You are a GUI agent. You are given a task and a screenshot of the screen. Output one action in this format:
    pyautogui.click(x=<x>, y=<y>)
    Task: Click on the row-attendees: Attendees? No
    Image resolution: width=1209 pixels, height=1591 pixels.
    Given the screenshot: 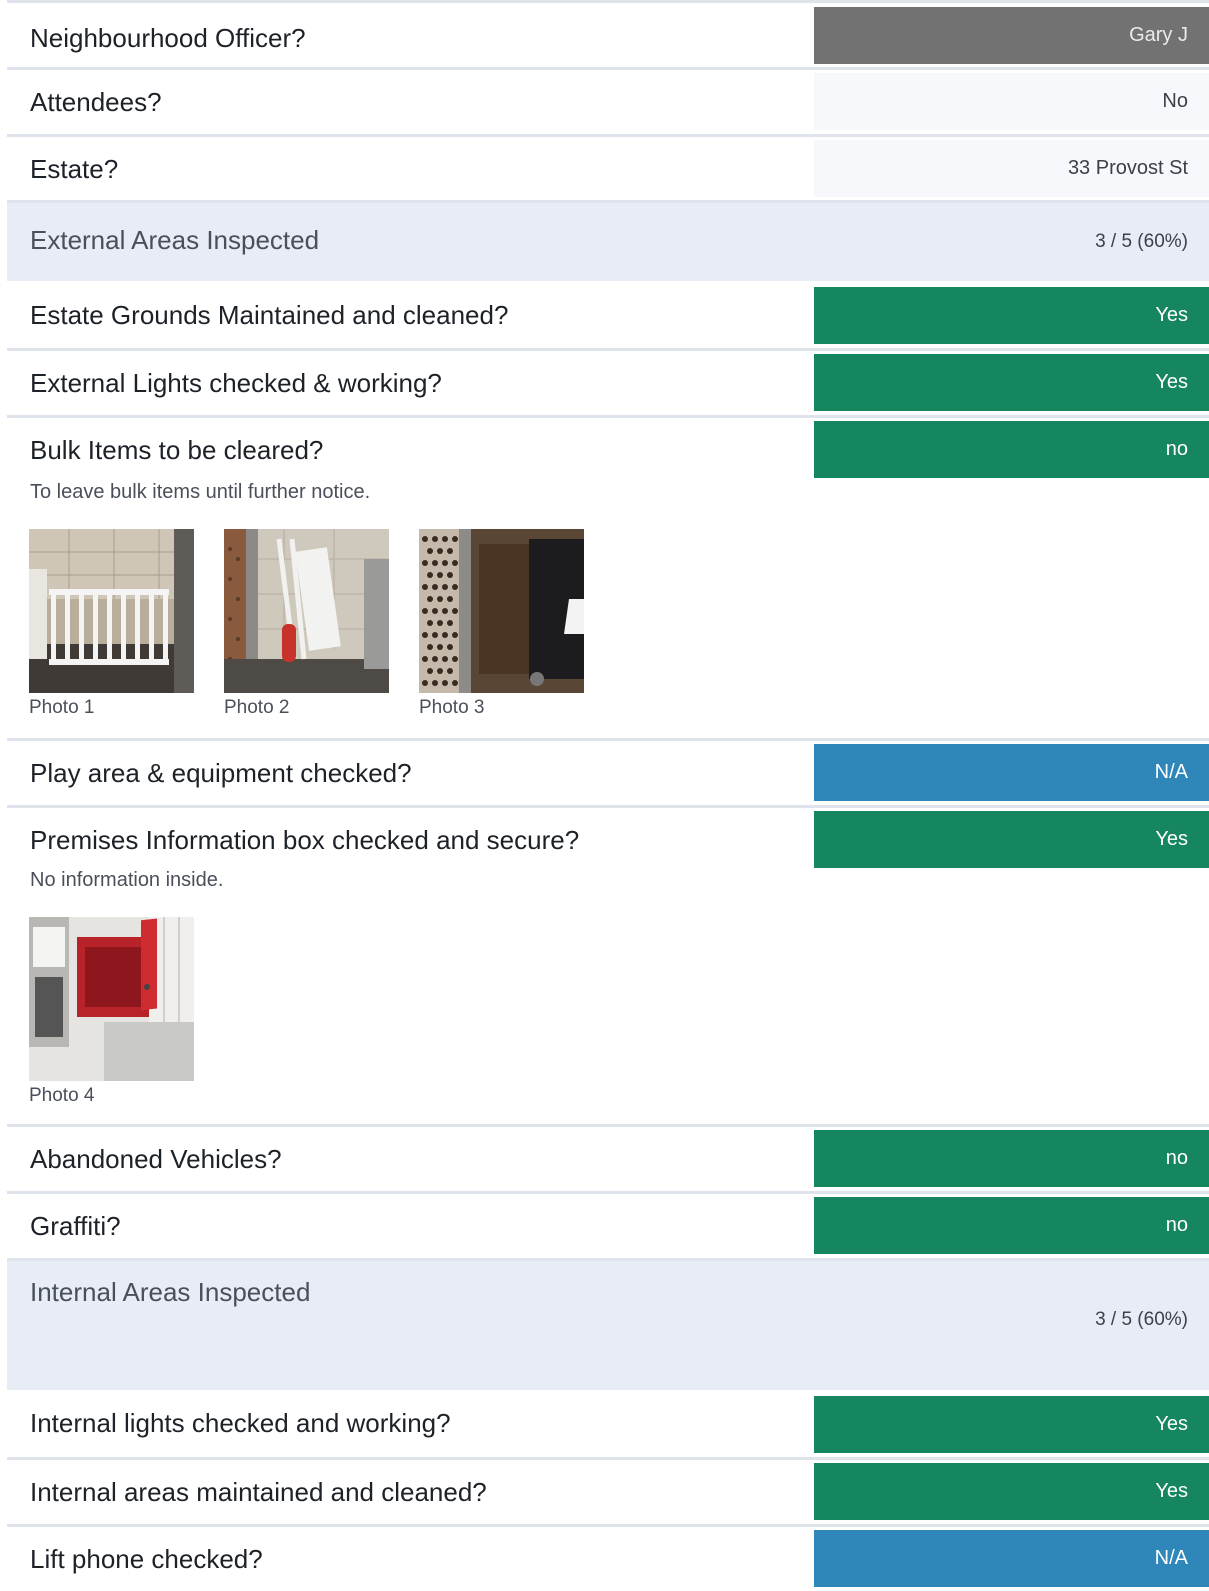 What is the action you would take?
    pyautogui.click(x=608, y=100)
    